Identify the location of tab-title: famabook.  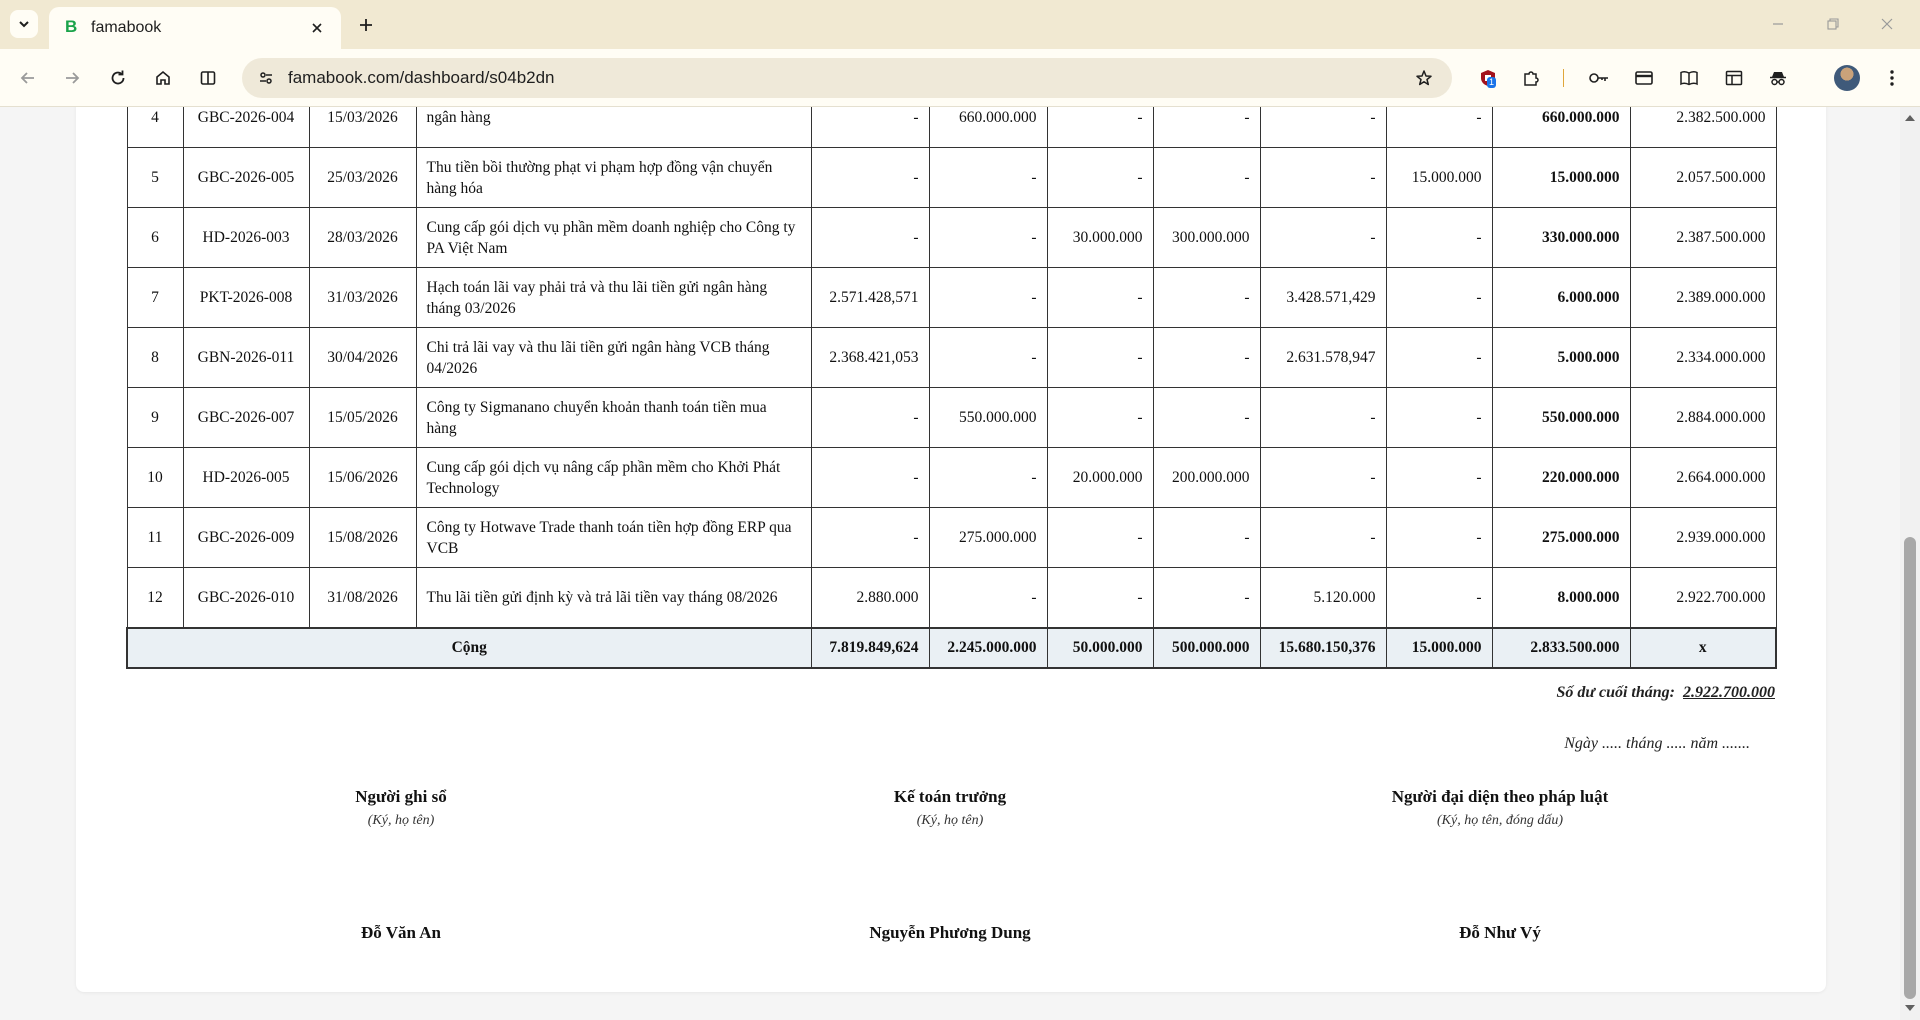
(126, 27).